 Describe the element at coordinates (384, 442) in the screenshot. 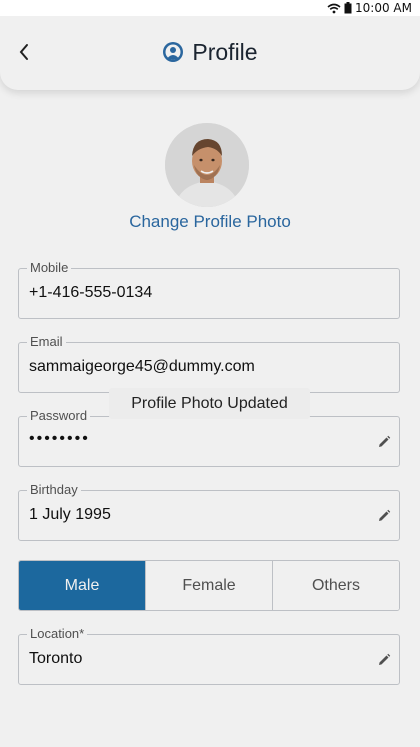

I see `edit-password-pencil-icon` at that location.